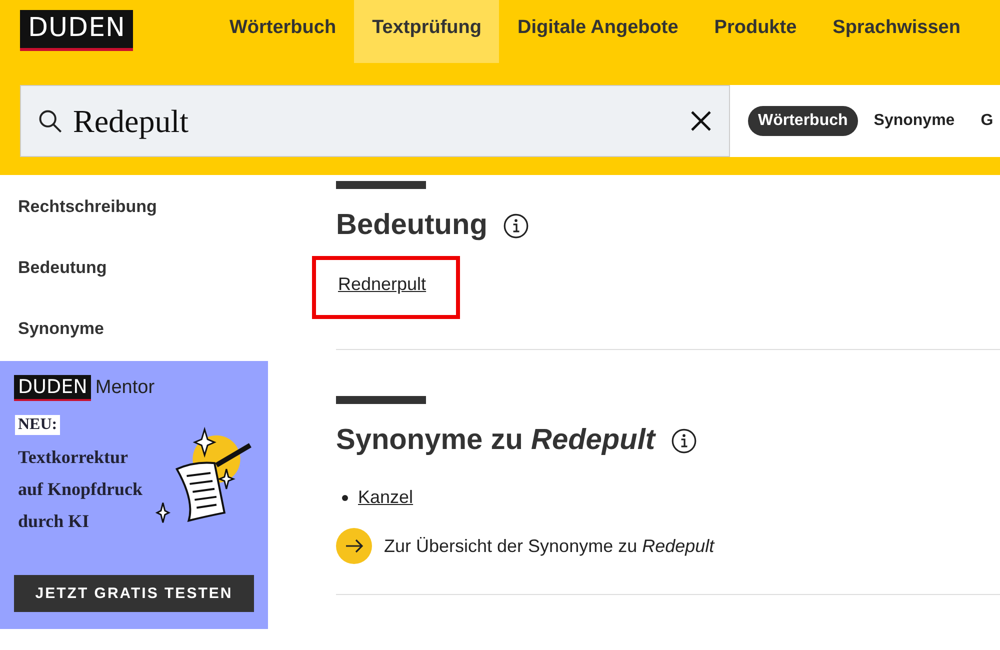  I want to click on new-badge: NEU:, so click(37, 425).